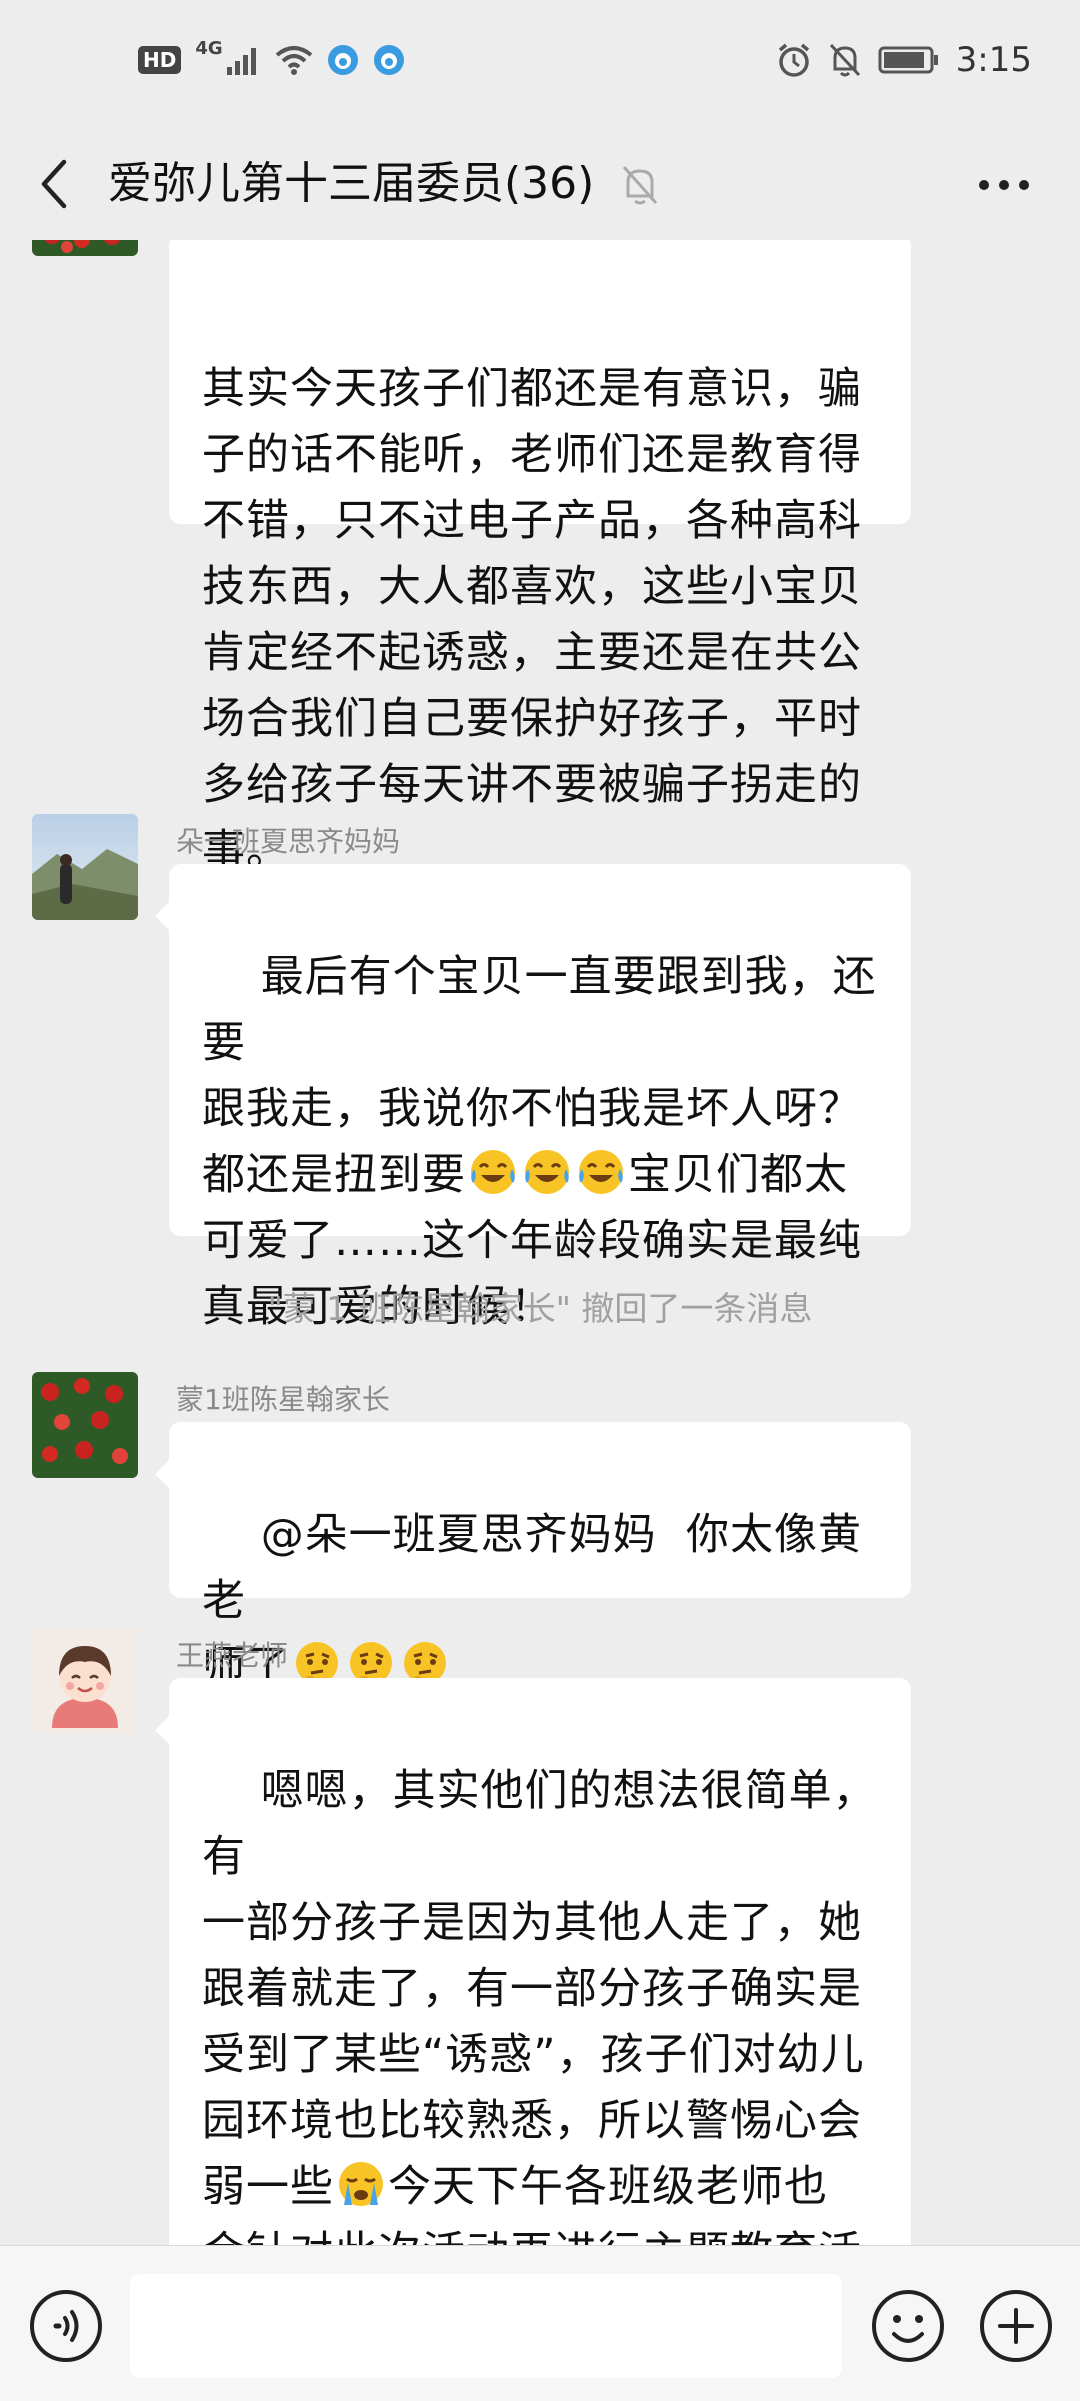 The width and height of the screenshot is (1080, 2401). I want to click on status-left-group: HD 4G, so click(271, 57).